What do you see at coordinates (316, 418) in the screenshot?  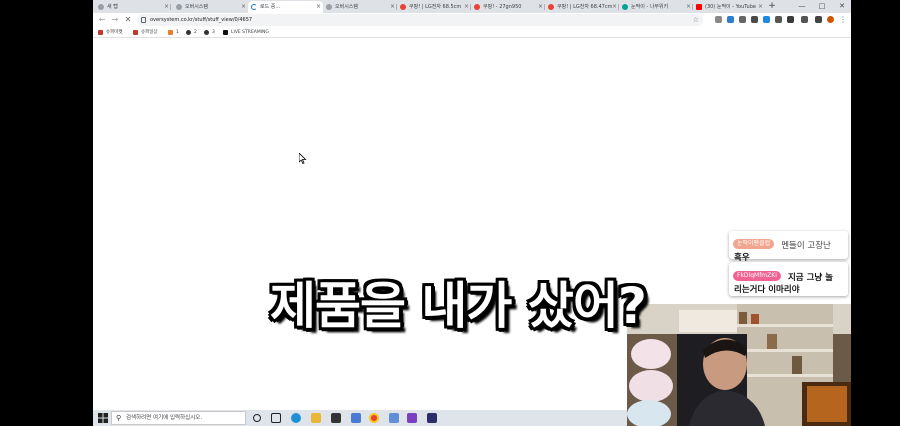 I see `file-explorer-icon` at bounding box center [316, 418].